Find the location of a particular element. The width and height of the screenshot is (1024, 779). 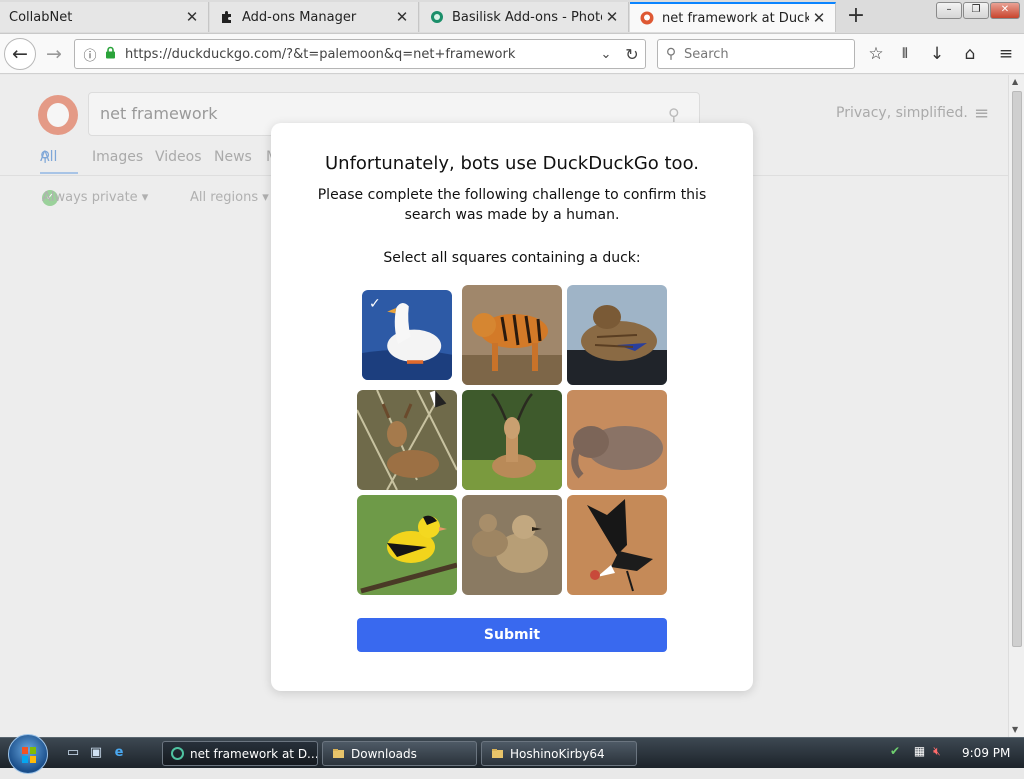

elephant-image is located at coordinates (617, 440).